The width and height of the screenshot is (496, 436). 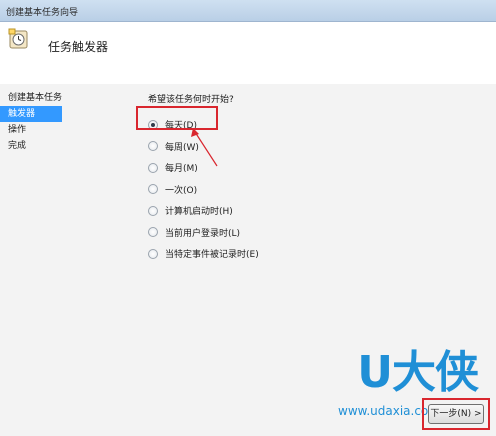 What do you see at coordinates (248, 11) in the screenshot?
I see `title-bar: 创建基本任务向导` at bounding box center [248, 11].